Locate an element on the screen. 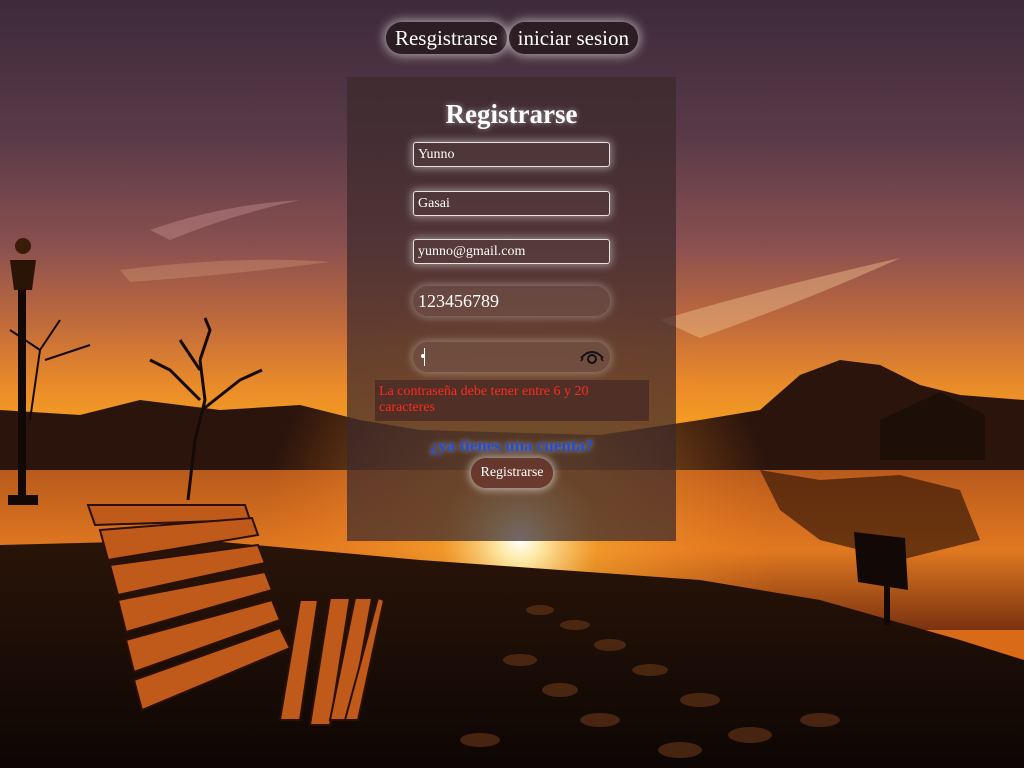  have-account-link: ¿ya tienes una cuenta? is located at coordinates (511, 446).